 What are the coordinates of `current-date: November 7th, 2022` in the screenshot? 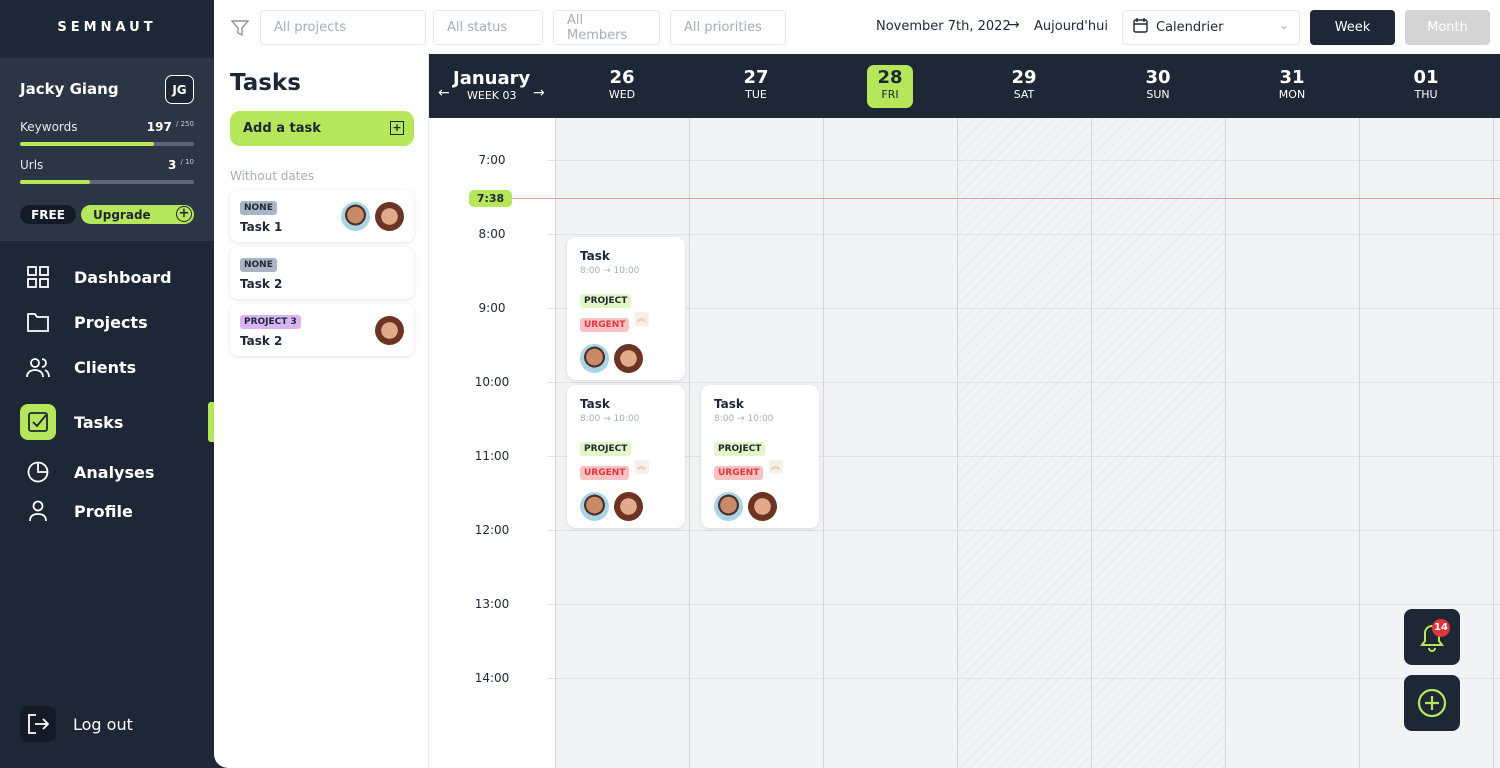 It's located at (943, 26).